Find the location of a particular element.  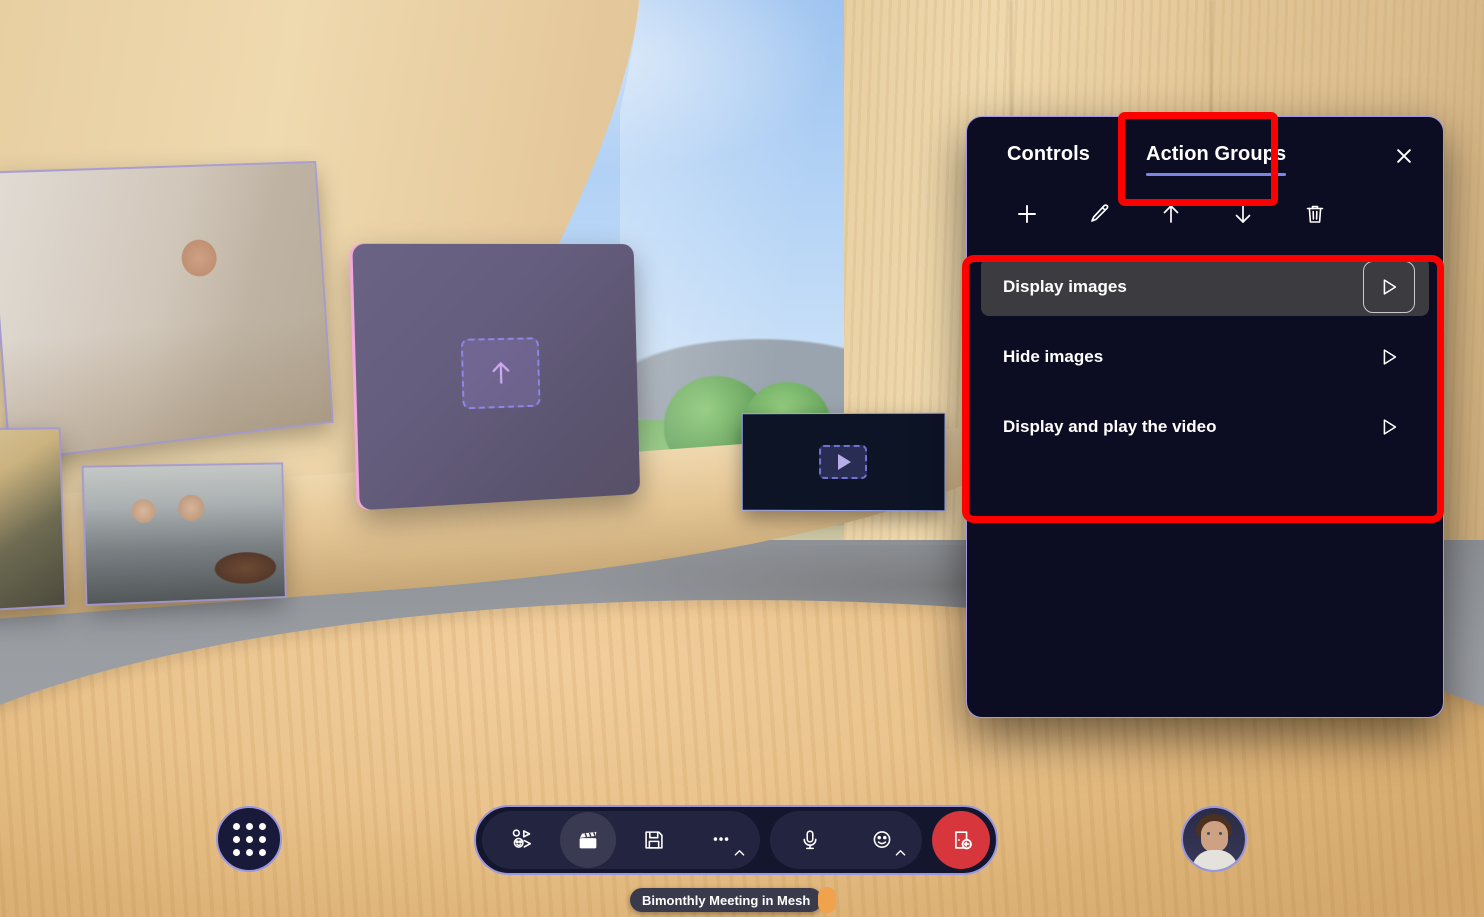

action-group-row-hide-images: Hide images is located at coordinates (1205, 357).